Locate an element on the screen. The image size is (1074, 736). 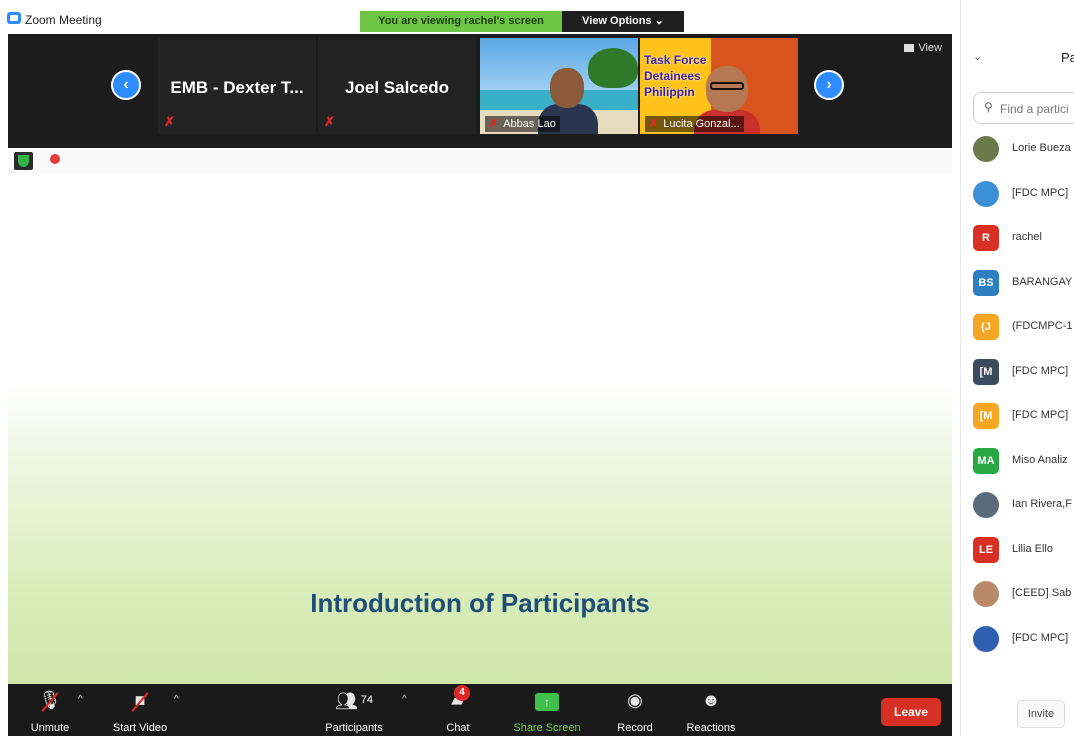
microphone-muted-icon: 🎙︎ is located at coordinates (50, 701).